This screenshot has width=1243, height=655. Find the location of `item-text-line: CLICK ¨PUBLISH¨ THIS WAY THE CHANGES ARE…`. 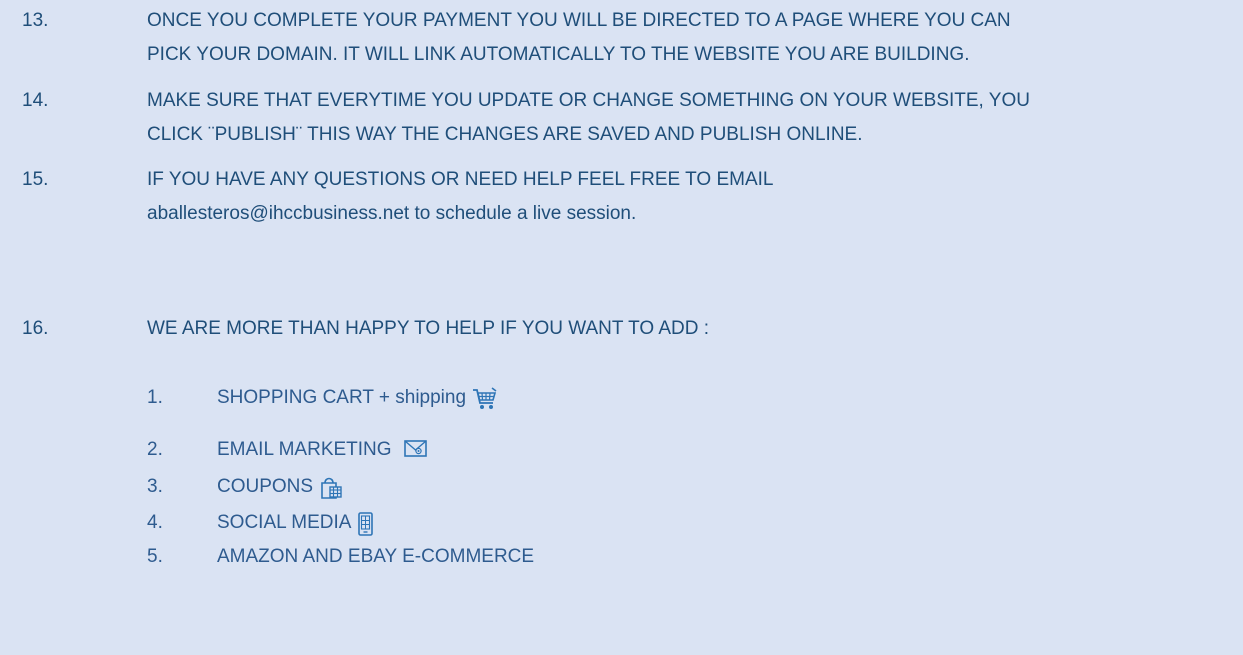

item-text-line: CLICK ¨PUBLISH¨ THIS WAY THE CHANGES ARE… is located at coordinates (505, 134).